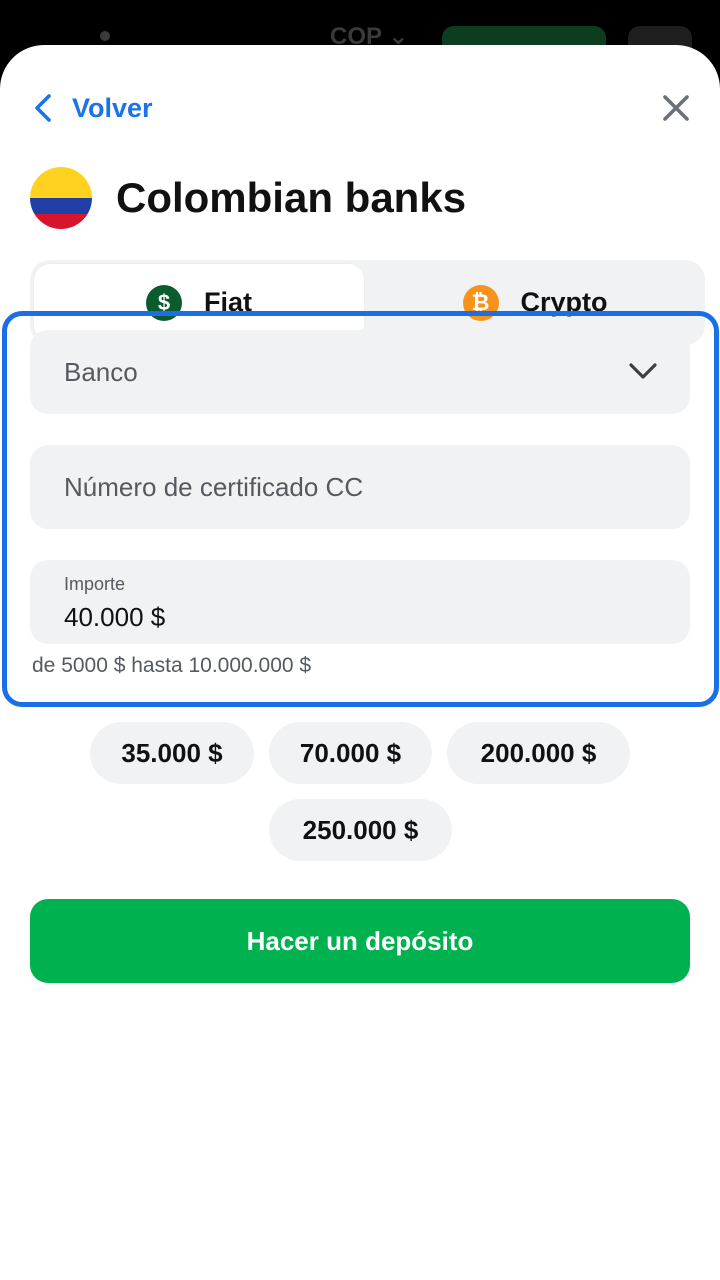 The image size is (720, 1280). What do you see at coordinates (350, 753) in the screenshot?
I see `quick-amount-button: 70.000 $` at bounding box center [350, 753].